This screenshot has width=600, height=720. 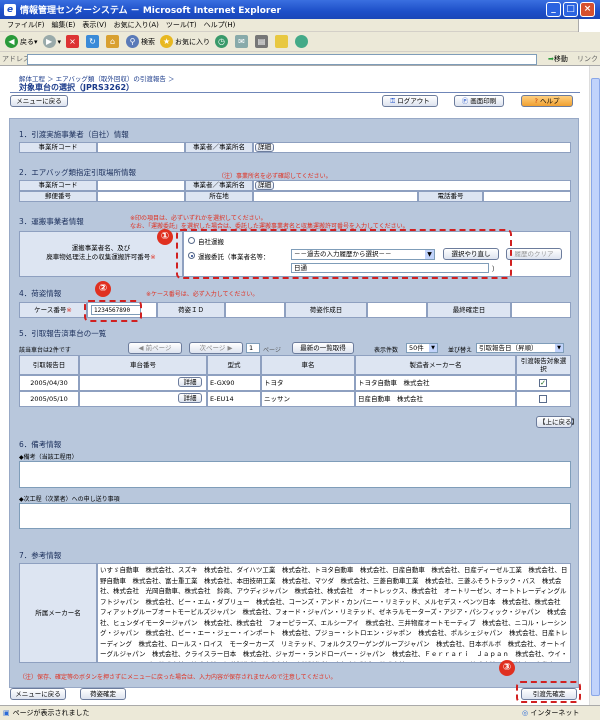 What do you see at coordinates (51, 221) in the screenshot?
I see `section-3-heading: 3．運搬事業者情報` at bounding box center [51, 221].